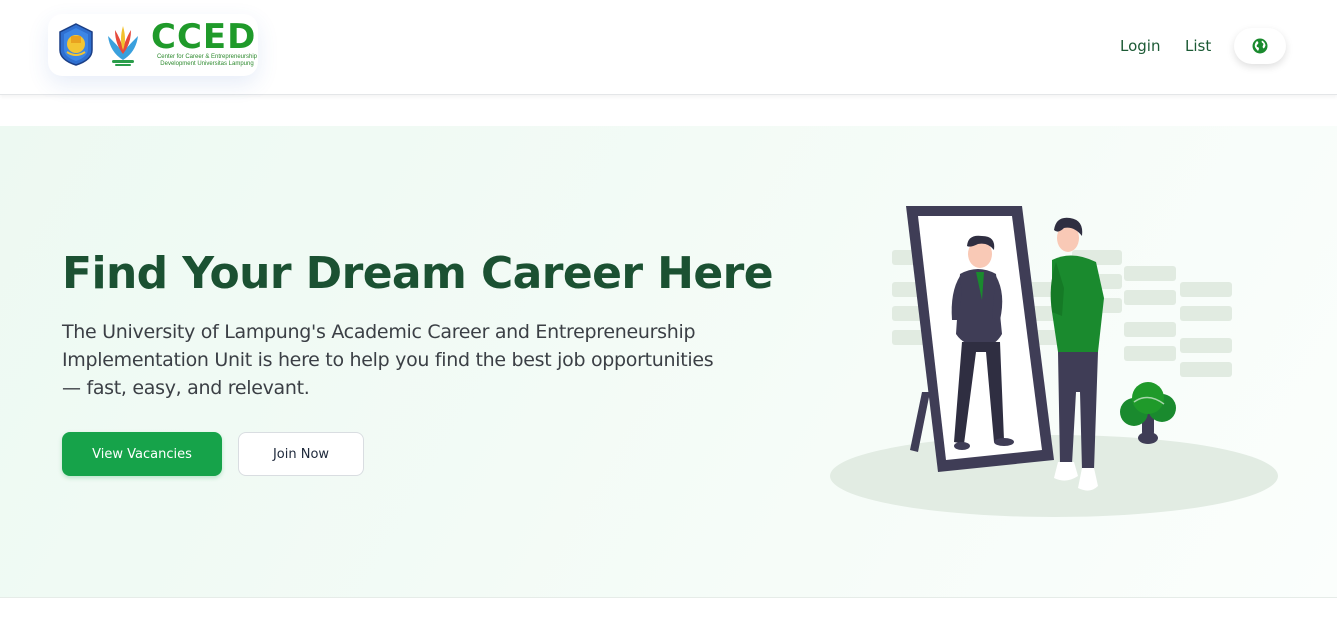 The height and width of the screenshot is (632, 1337). Describe the element at coordinates (123, 46) in the screenshot. I see `cced-emblem-icon` at that location.